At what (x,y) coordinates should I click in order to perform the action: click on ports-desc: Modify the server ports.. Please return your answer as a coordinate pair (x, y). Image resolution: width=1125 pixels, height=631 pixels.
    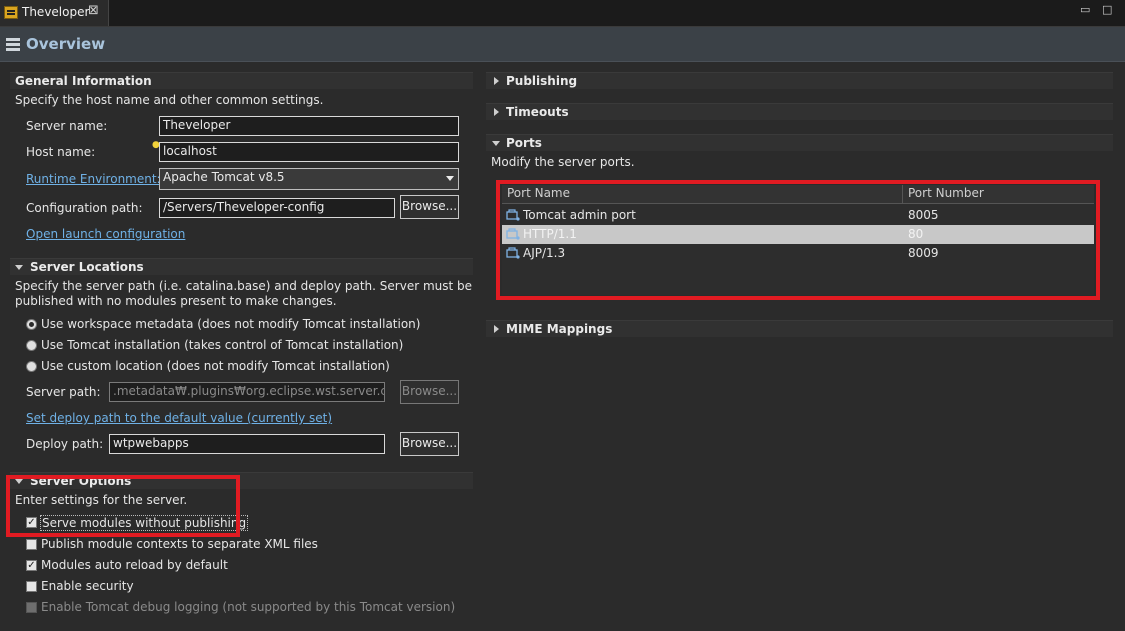
    Looking at the image, I should click on (563, 162).